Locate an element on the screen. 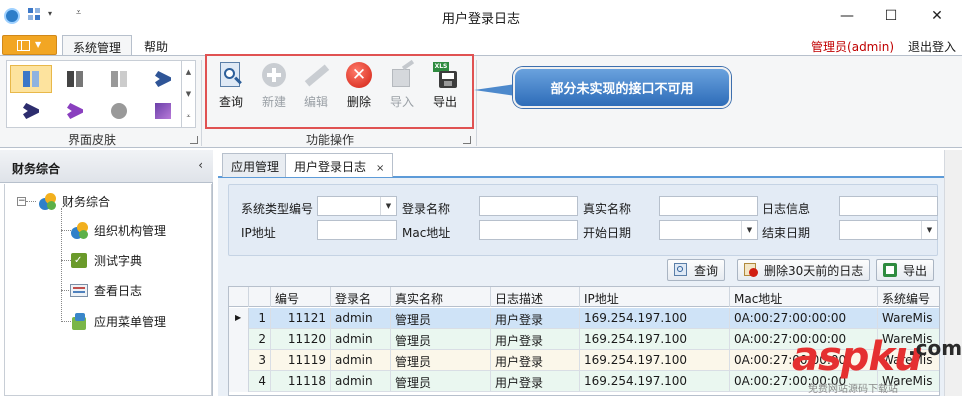  import-button: 导入 is located at coordinates (402, 89).